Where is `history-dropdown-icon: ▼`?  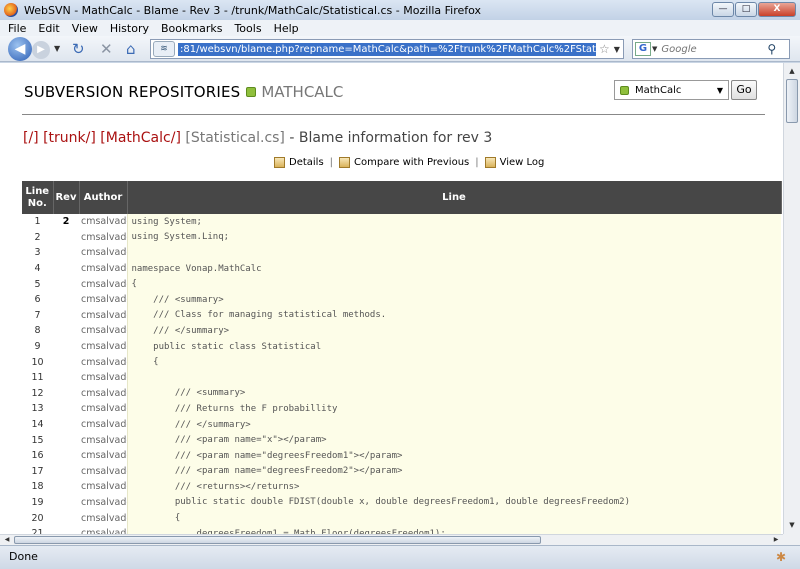 history-dropdown-icon: ▼ is located at coordinates (57, 48).